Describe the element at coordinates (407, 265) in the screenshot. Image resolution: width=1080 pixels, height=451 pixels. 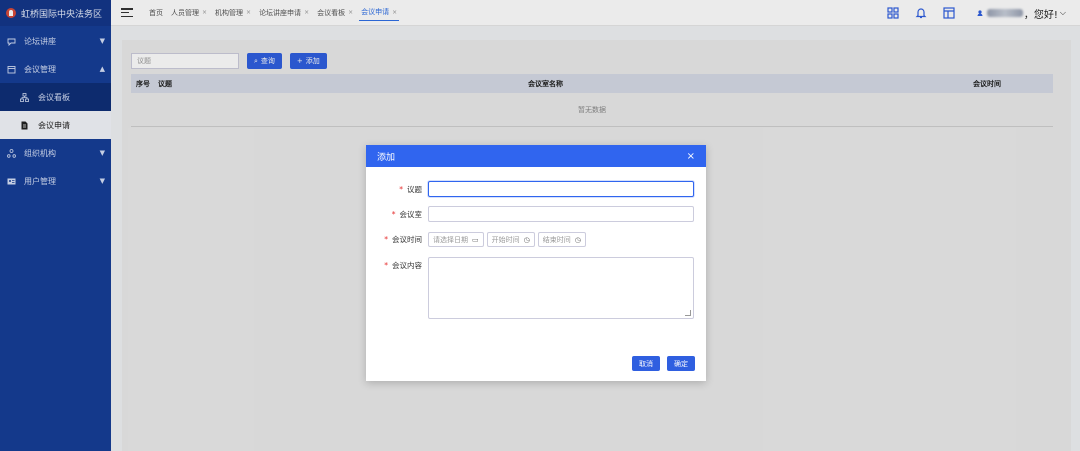
I see `label-text: 会议内容` at that location.